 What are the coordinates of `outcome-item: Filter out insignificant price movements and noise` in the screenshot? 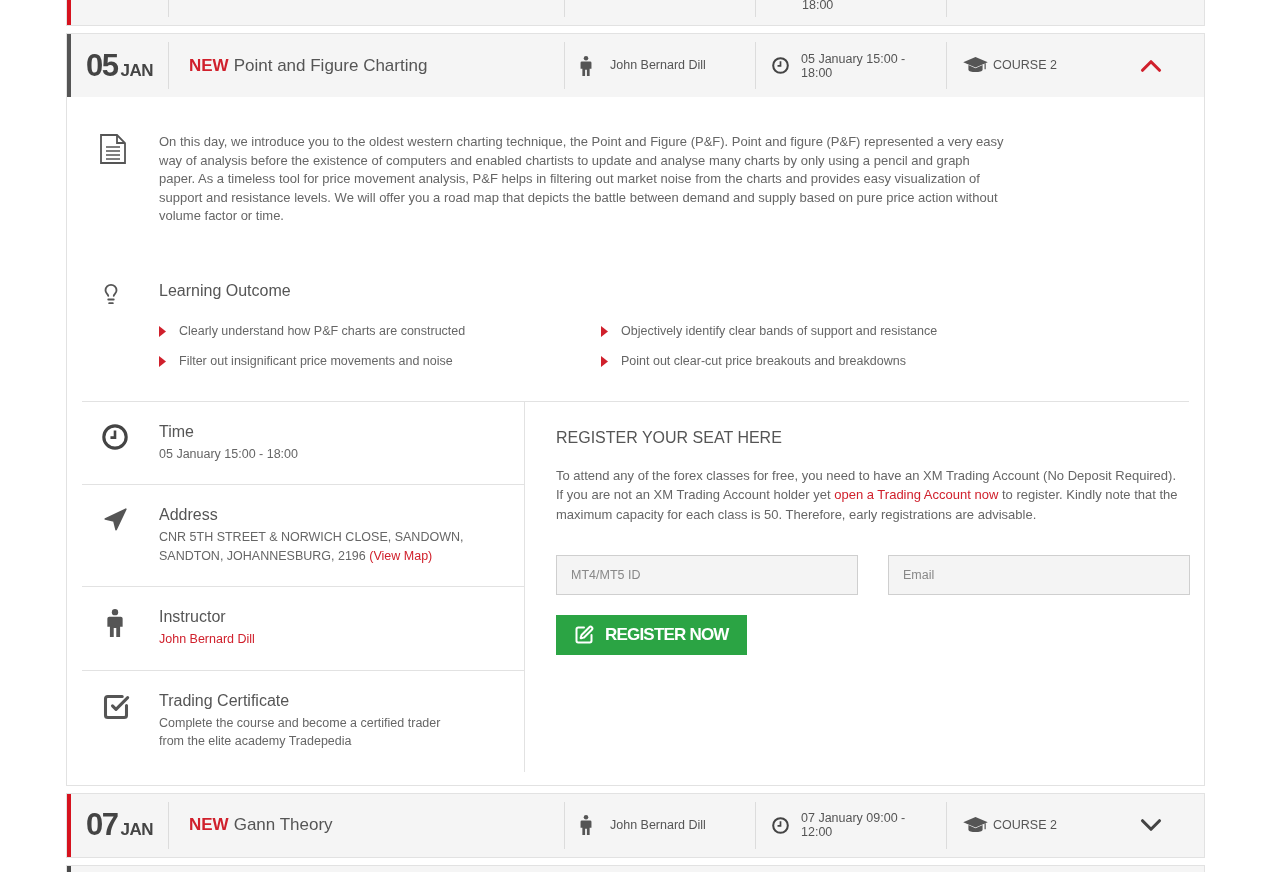 It's located at (316, 362).